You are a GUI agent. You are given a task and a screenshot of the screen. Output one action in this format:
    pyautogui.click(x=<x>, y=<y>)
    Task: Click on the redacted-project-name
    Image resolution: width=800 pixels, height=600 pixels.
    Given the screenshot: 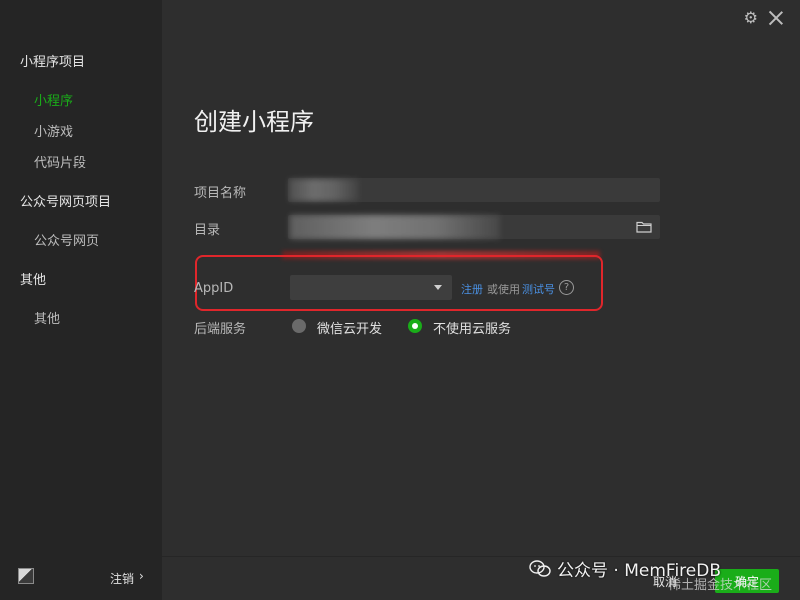 What is the action you would take?
    pyautogui.click(x=324, y=190)
    